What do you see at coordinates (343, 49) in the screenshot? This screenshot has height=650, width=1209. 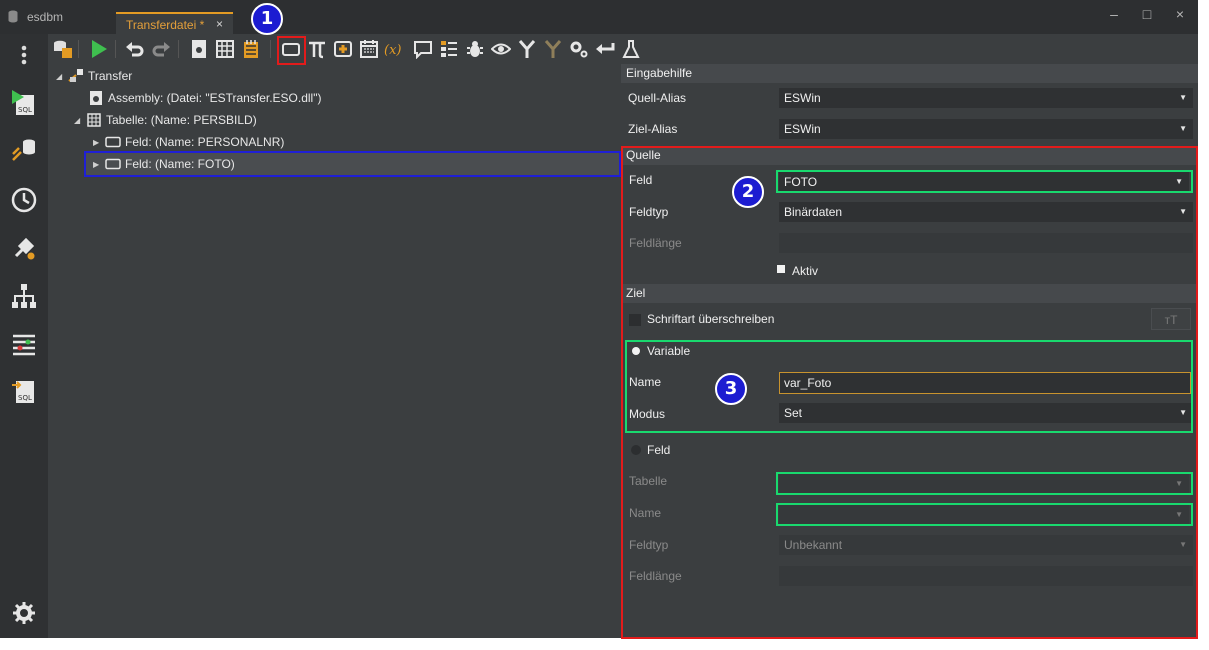 I see `add-box-icon` at bounding box center [343, 49].